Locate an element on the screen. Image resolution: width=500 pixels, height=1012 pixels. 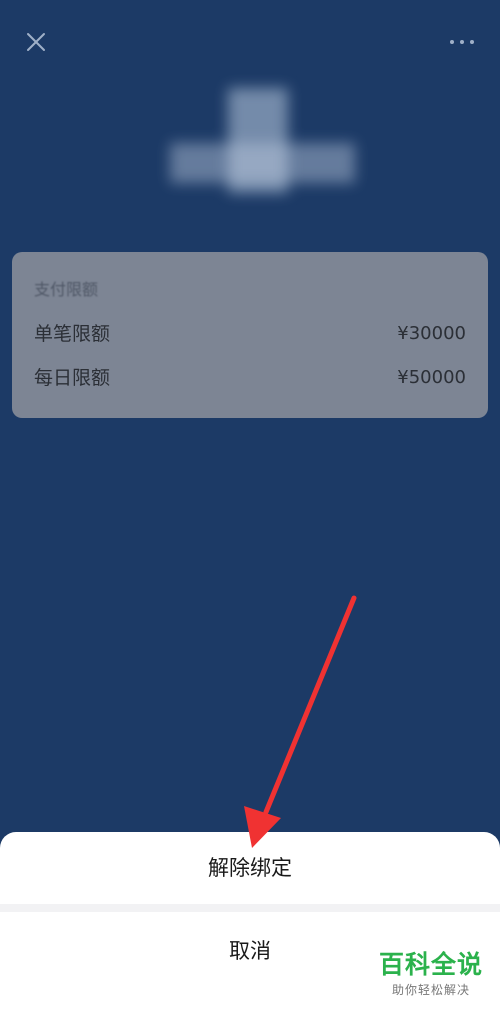
close-button is located at coordinates (36, 42).